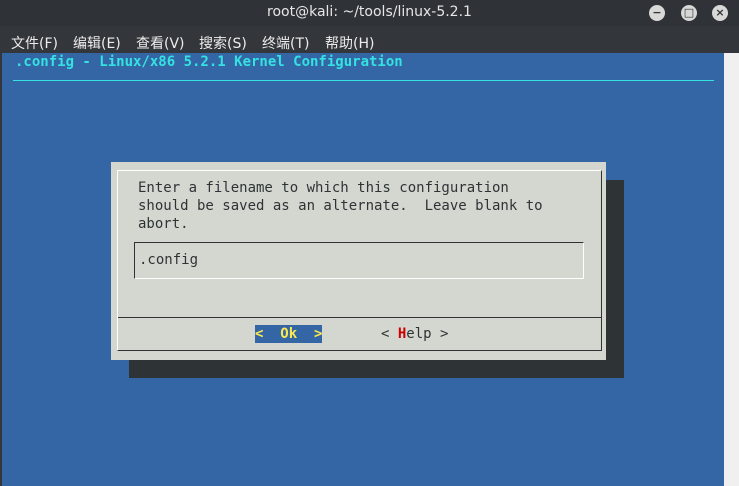 The height and width of the screenshot is (486, 739). Describe the element at coordinates (223, 43) in the screenshot. I see `menu-search: 搜索(S)` at that location.